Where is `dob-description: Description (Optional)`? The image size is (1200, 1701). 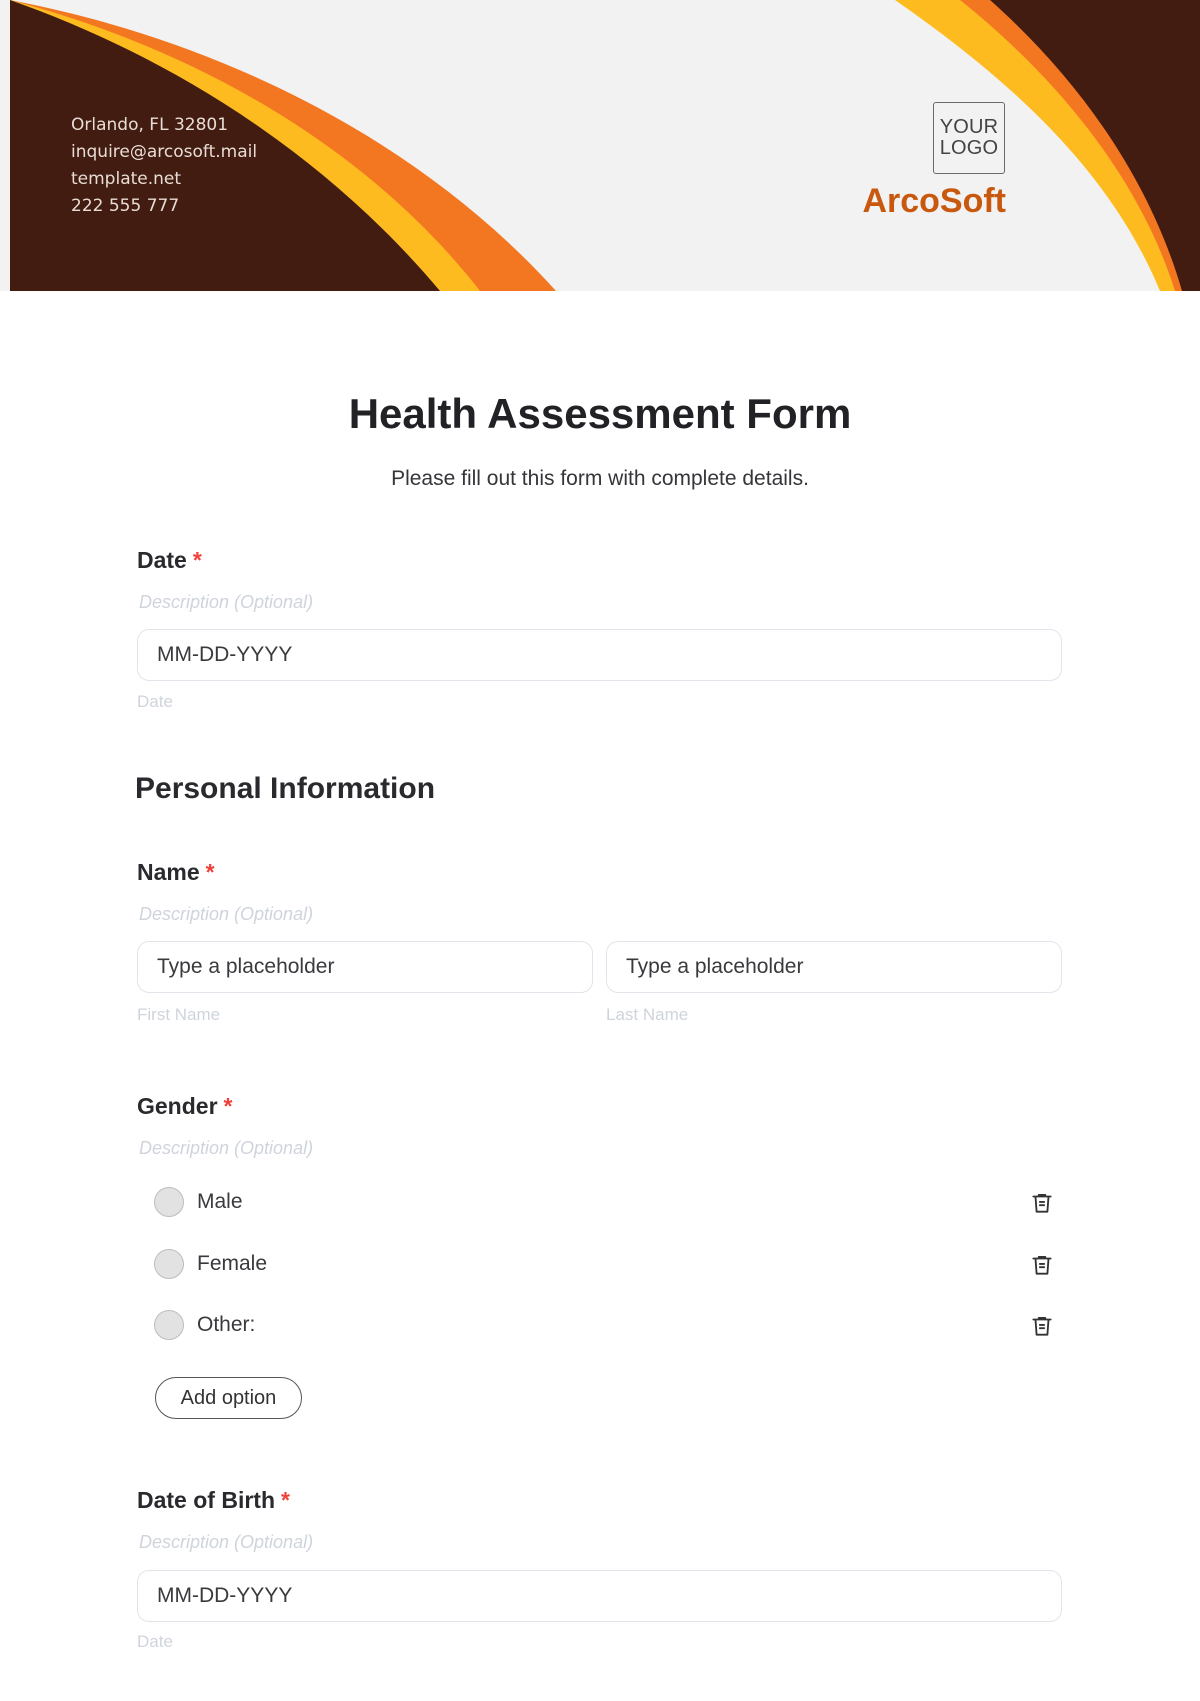 dob-description: Description (Optional) is located at coordinates (226, 1542).